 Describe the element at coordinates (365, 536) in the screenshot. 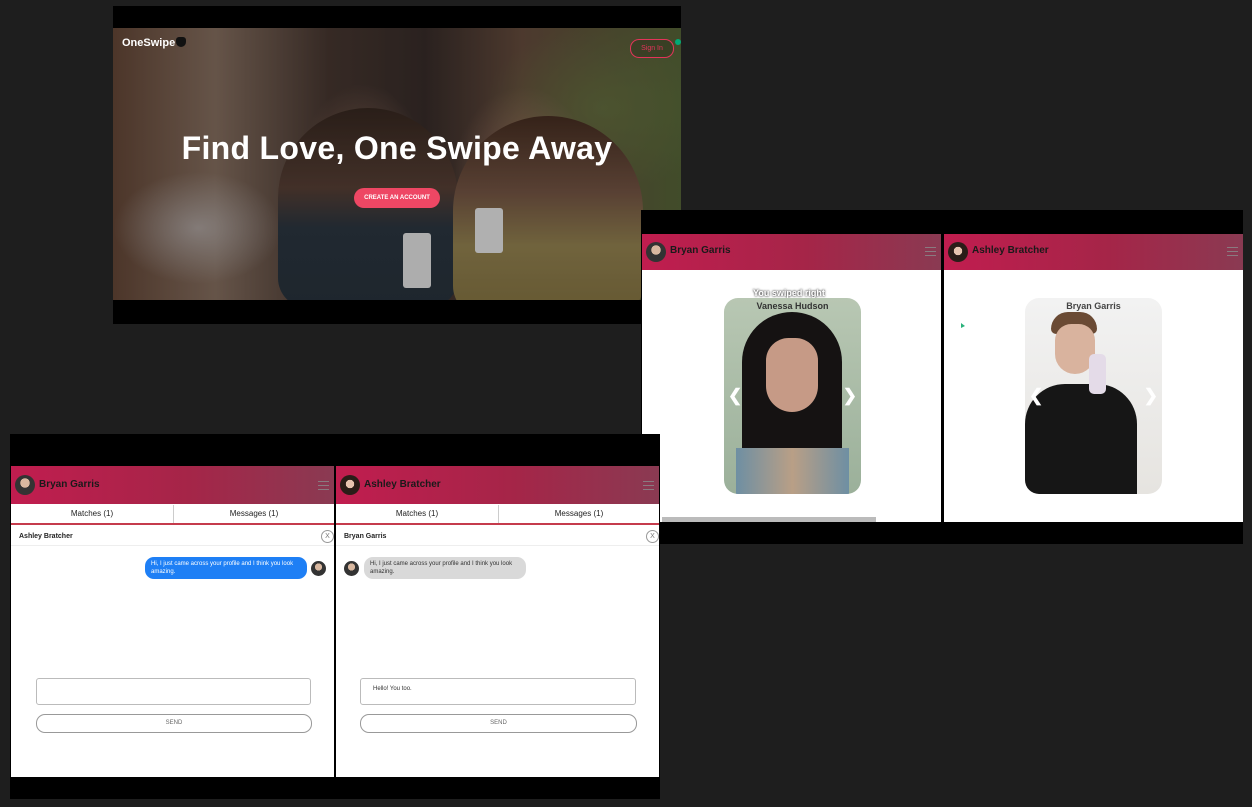

I see `conversation-title: Bryan Garris` at that location.